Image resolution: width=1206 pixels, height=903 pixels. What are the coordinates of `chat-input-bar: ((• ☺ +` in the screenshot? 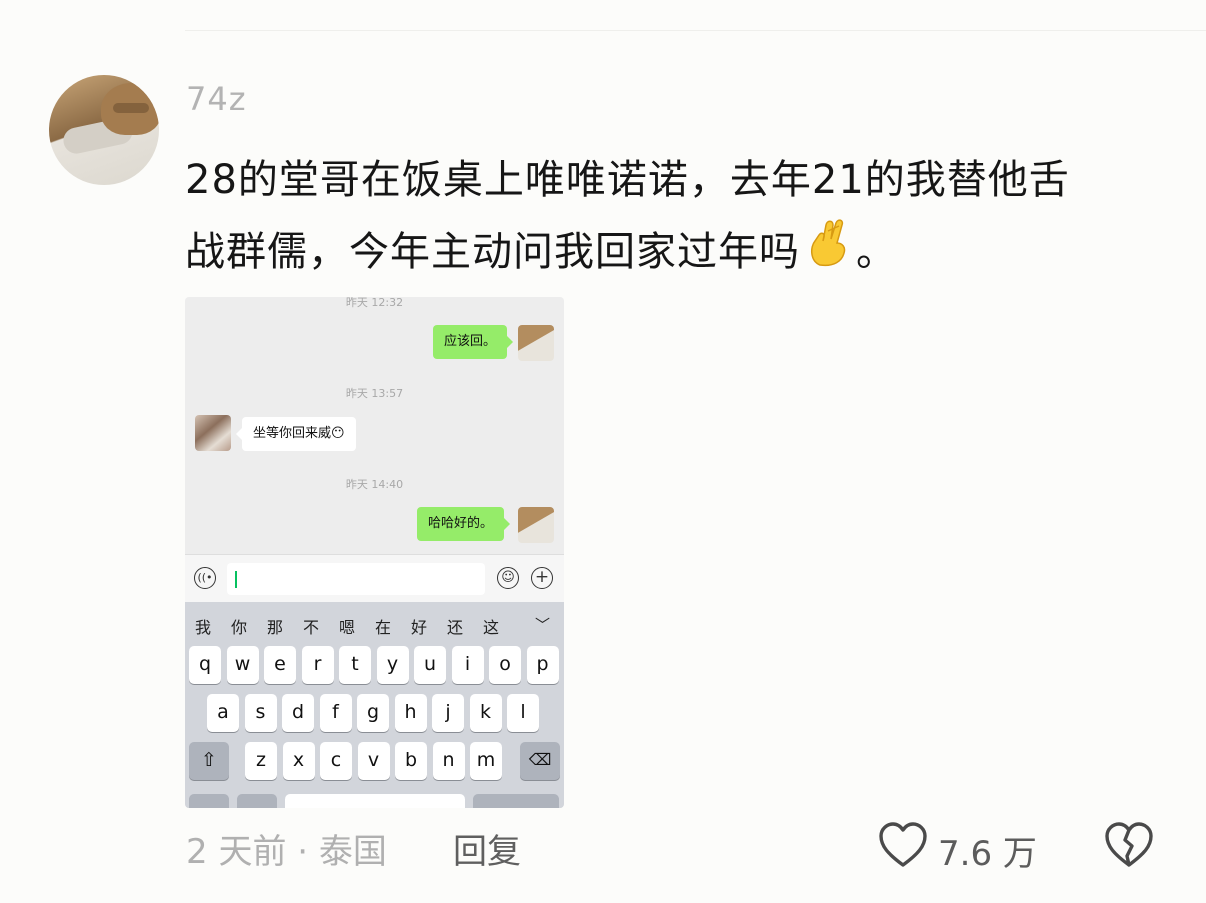 It's located at (374, 578).